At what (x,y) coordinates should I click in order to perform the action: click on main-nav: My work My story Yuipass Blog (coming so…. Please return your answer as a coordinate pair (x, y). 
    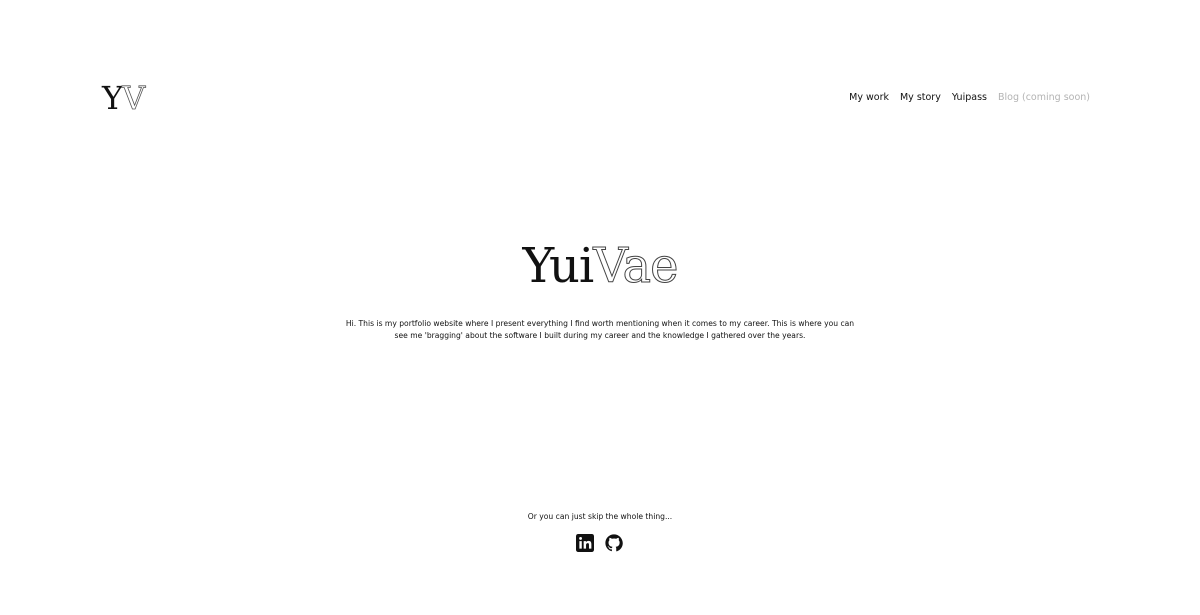
    Looking at the image, I should click on (969, 98).